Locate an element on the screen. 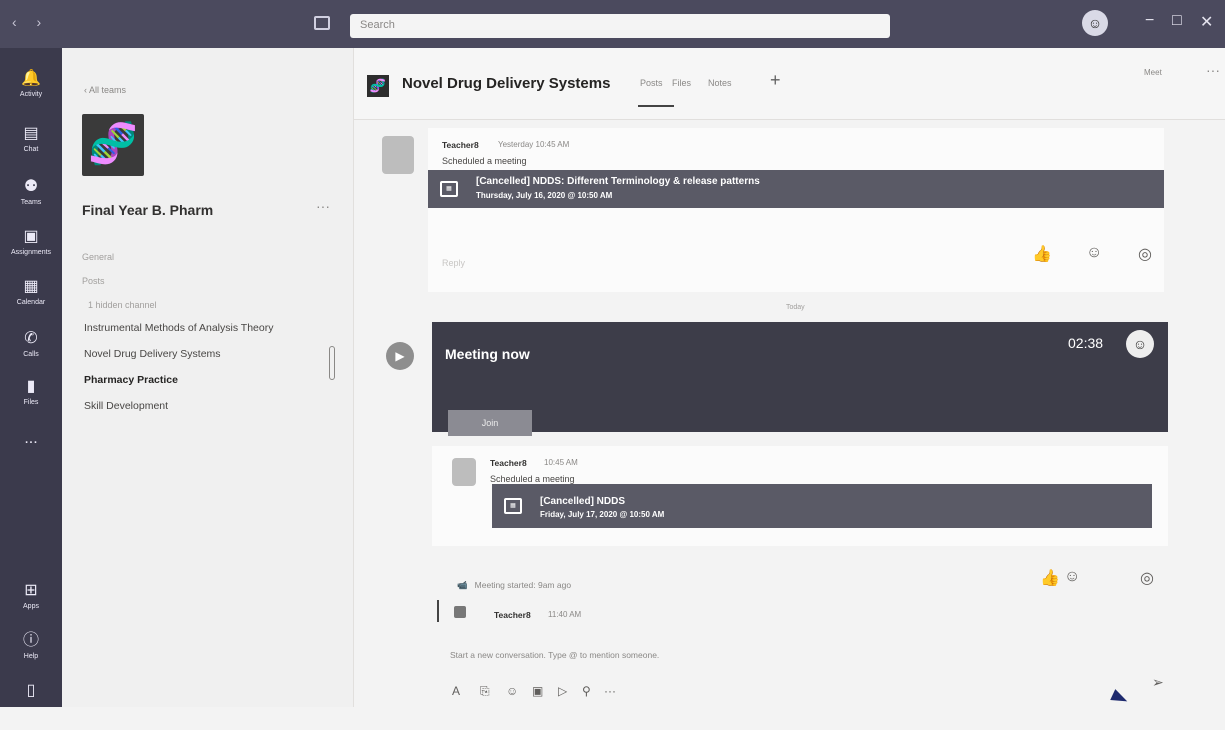  hidden-channels-label: 1 hidden channel is located at coordinates (122, 305).